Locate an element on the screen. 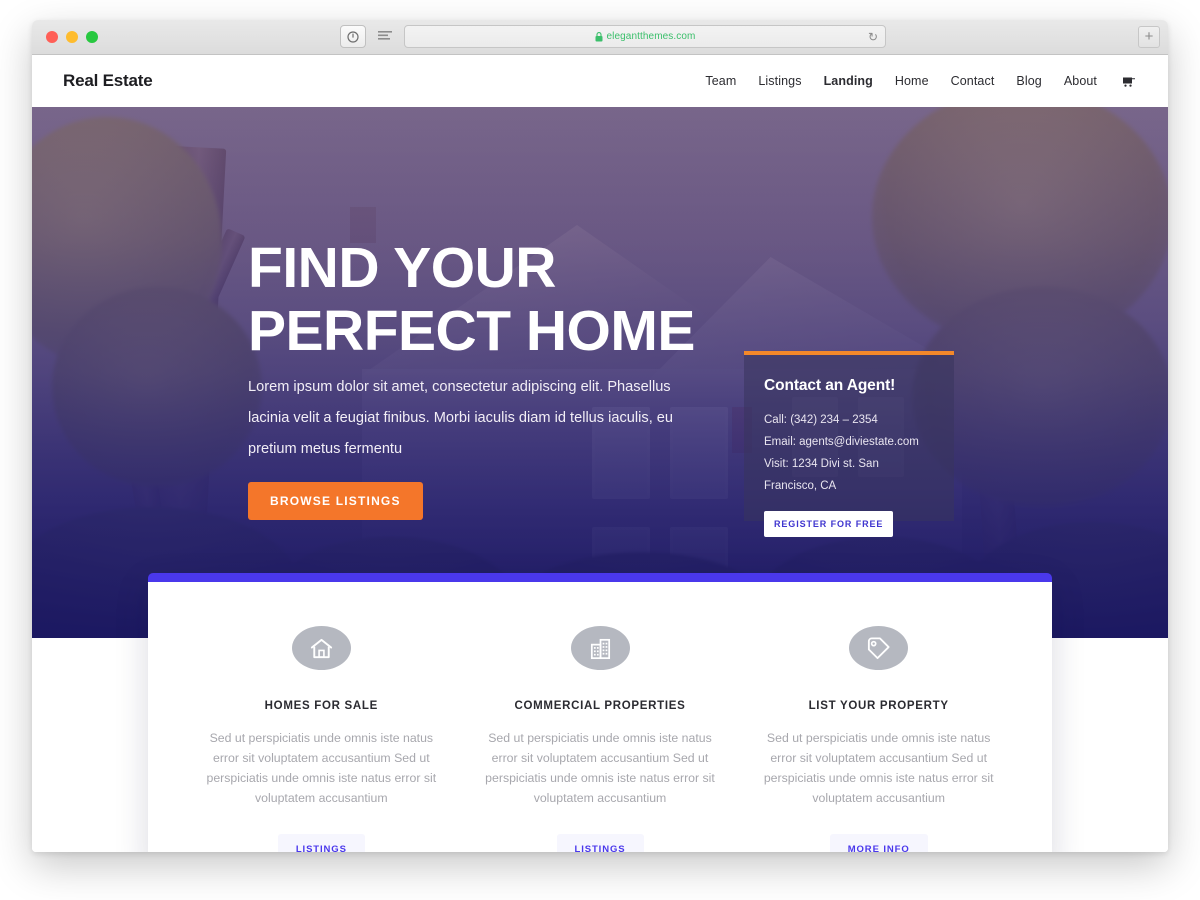 The image size is (1200, 900). browser-titlebar: elegantthemes.com ↻ + is located at coordinates (600, 37).